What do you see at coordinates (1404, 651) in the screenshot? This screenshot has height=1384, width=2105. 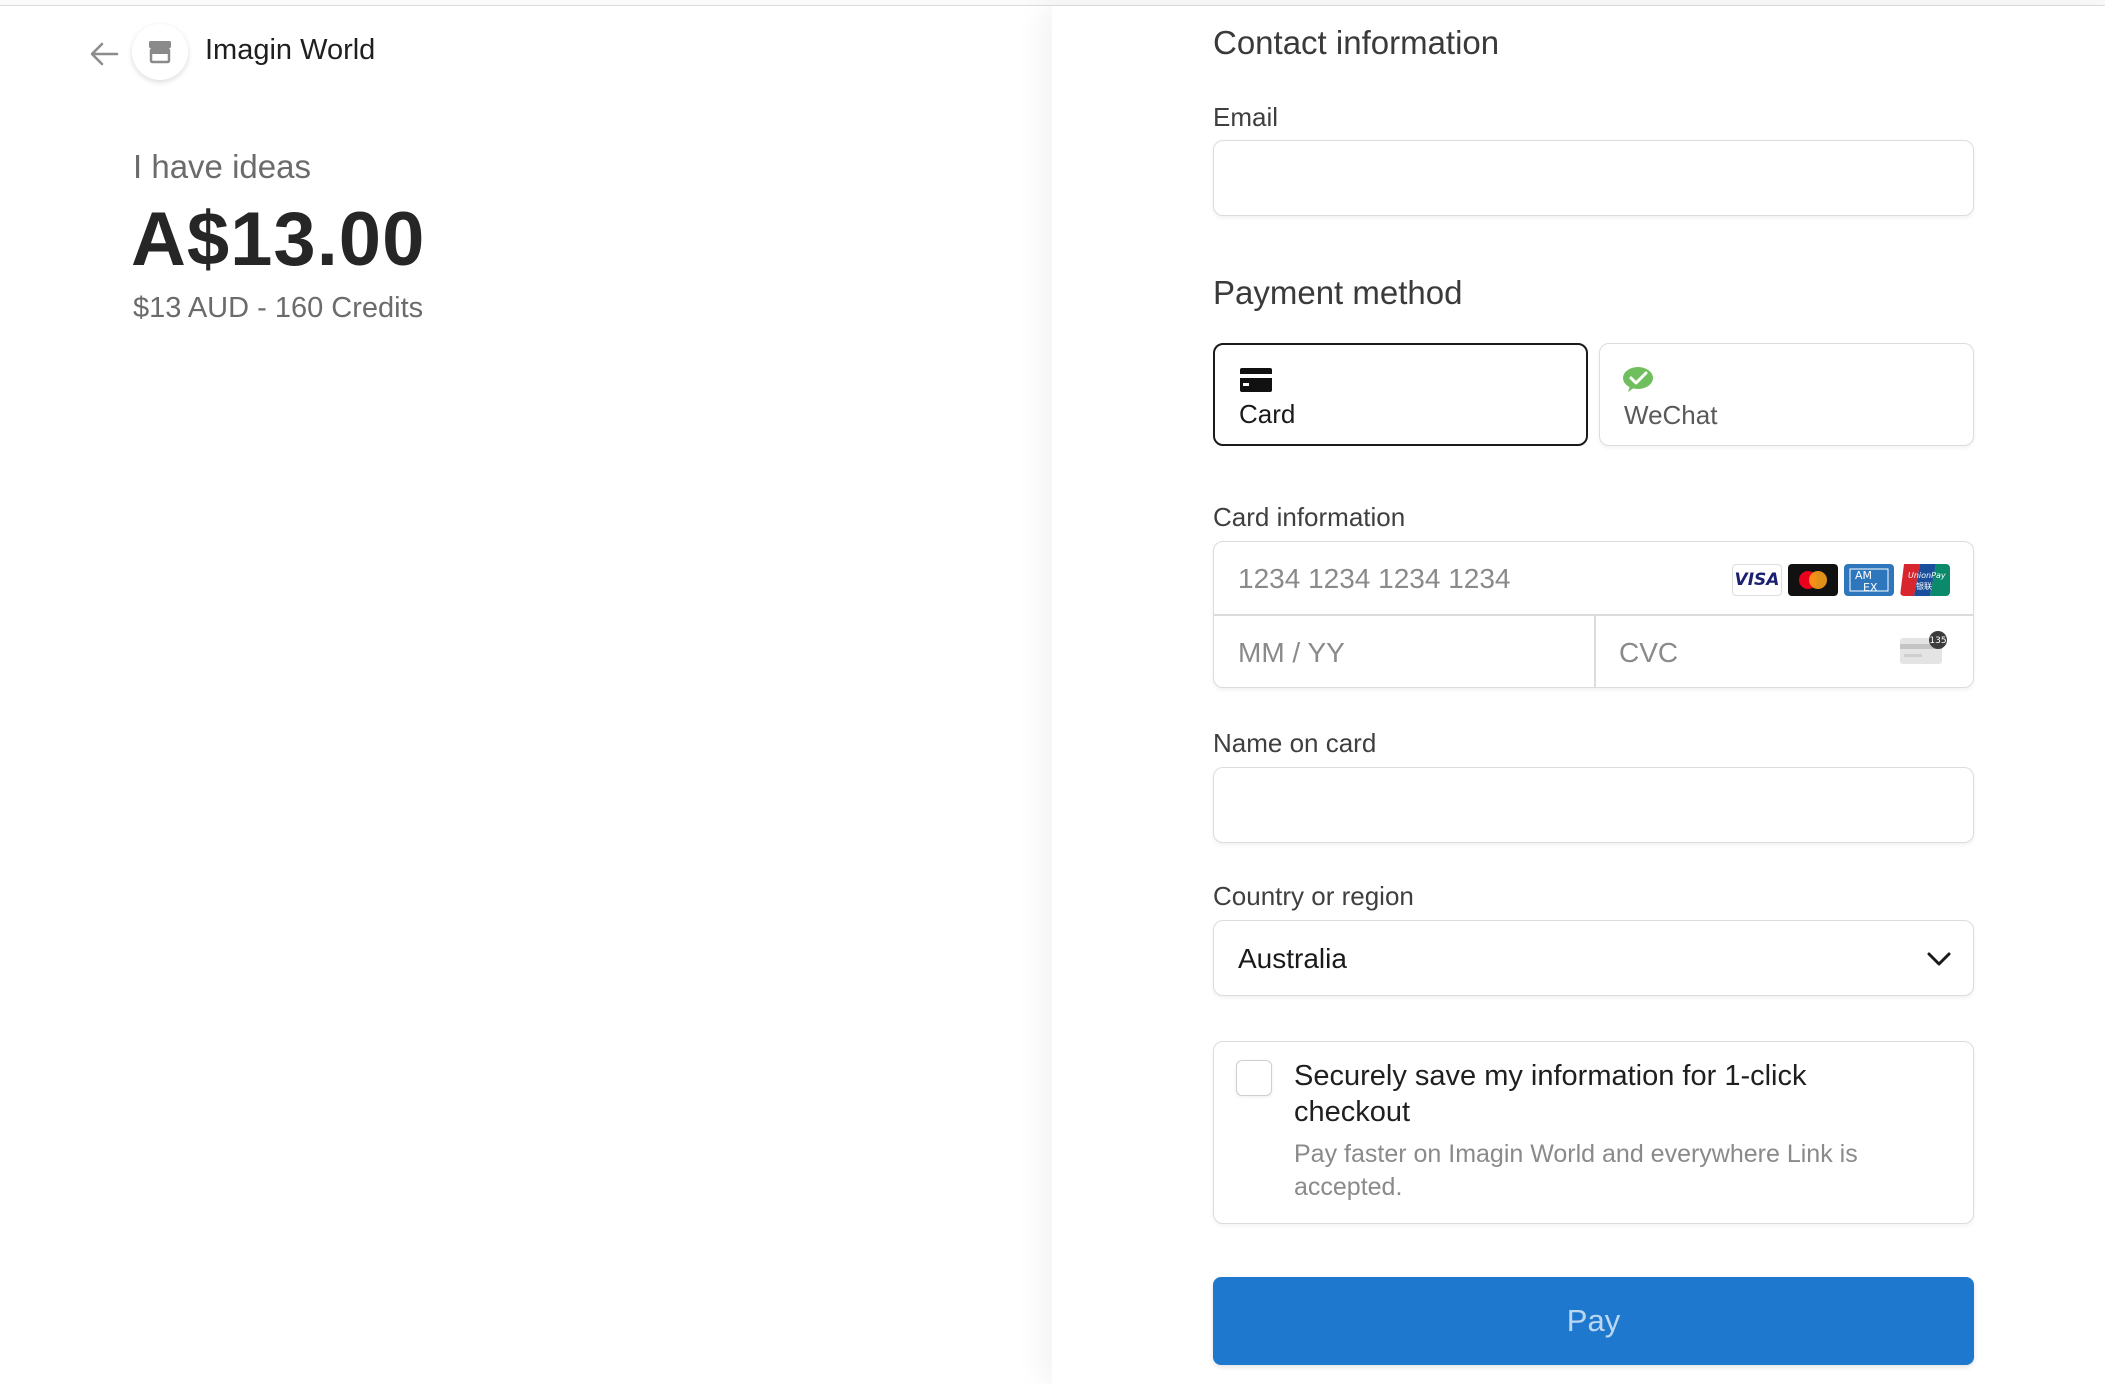 I see `card-expiry-field: MM / YY` at bounding box center [1404, 651].